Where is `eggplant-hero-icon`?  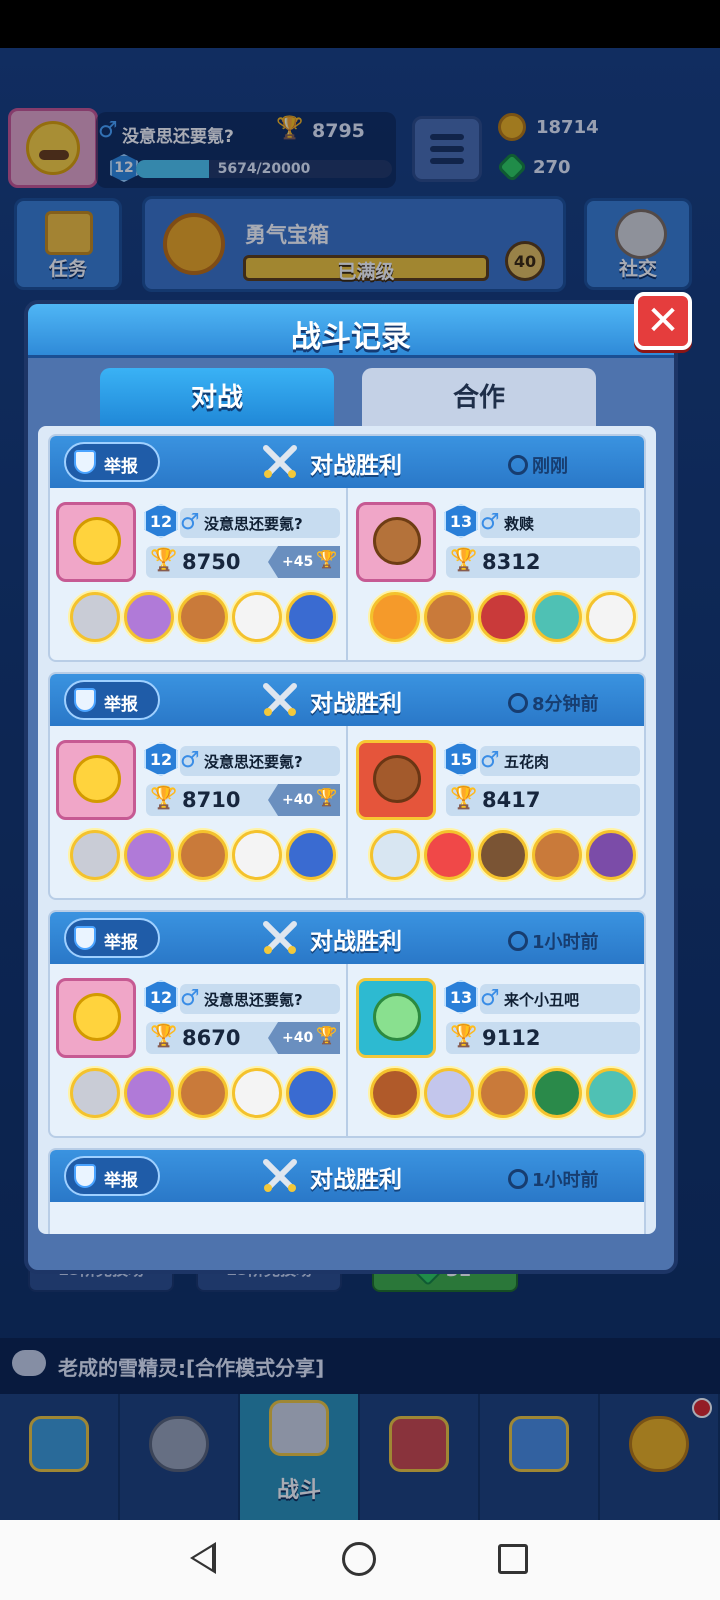 eggplant-hero-icon is located at coordinates (611, 855).